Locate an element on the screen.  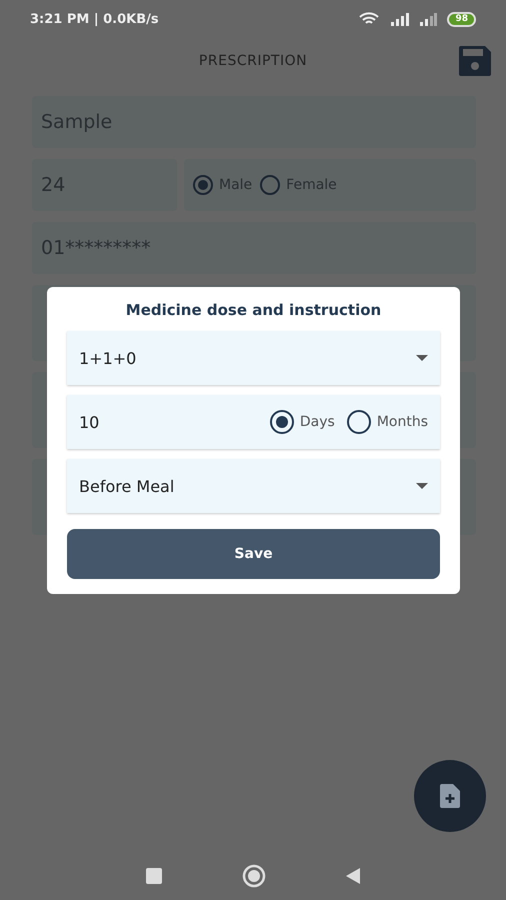
dropdown-value: 1+1+0 is located at coordinates (107, 358).